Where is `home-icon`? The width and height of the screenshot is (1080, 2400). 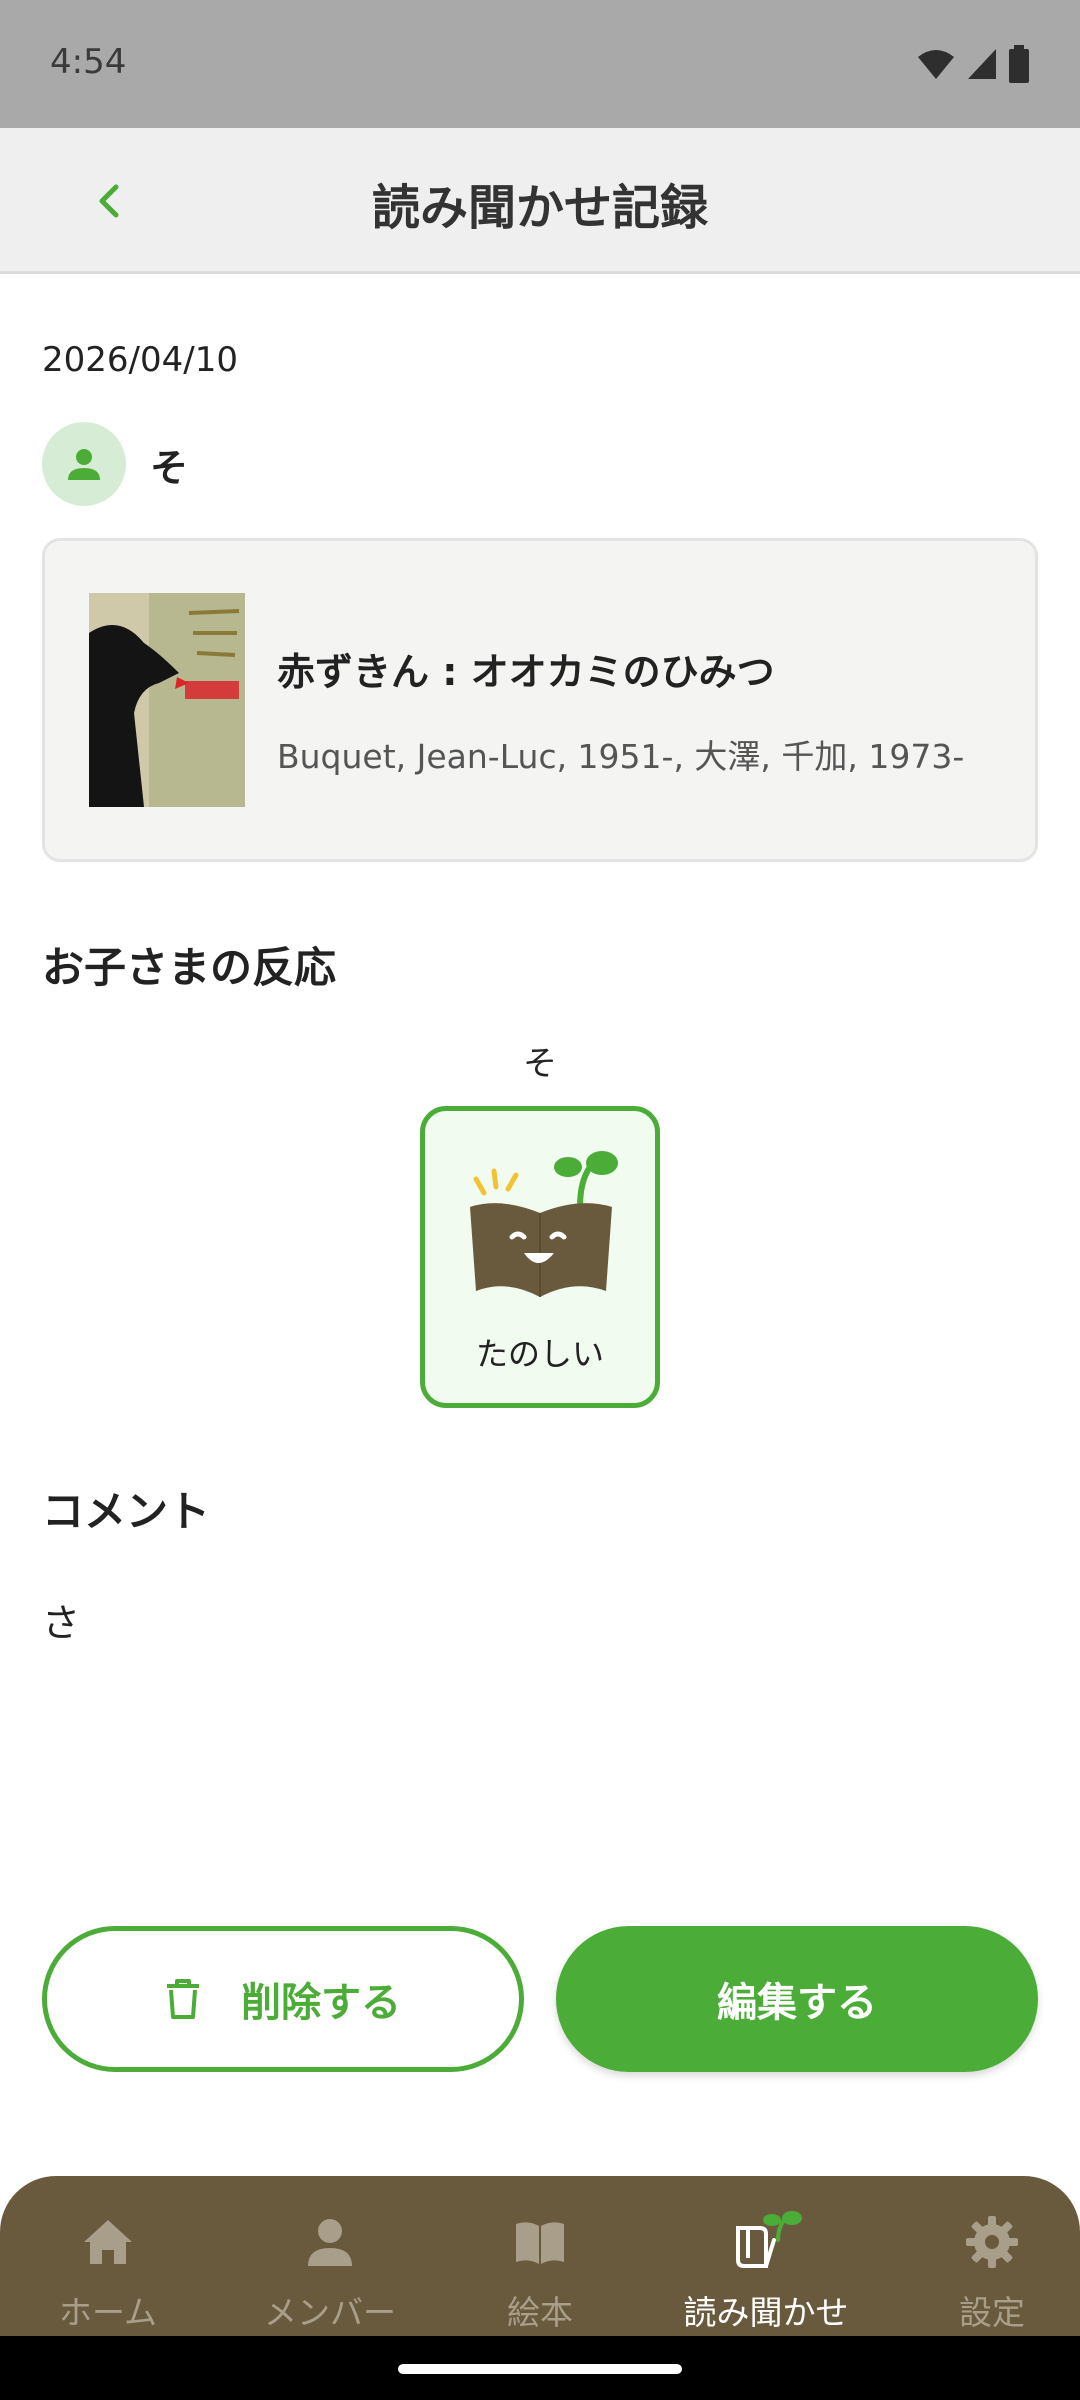
home-icon is located at coordinates (108, 2242).